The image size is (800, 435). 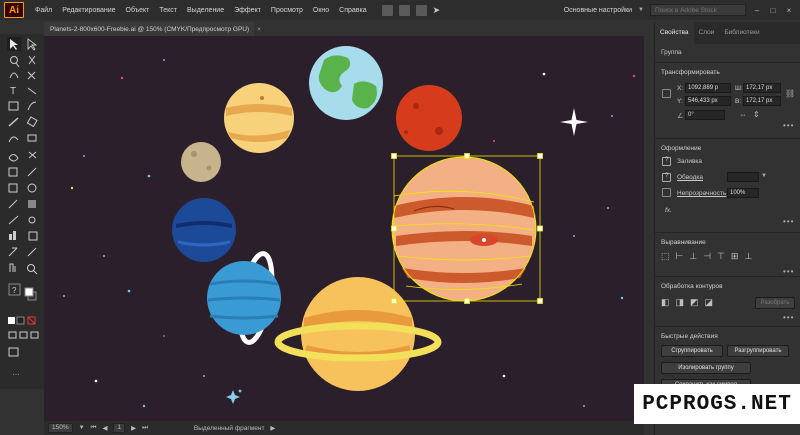 What do you see at coordinates (741, 33) in the screenshot?
I see `tab-libraries: Библиотеки` at bounding box center [741, 33].